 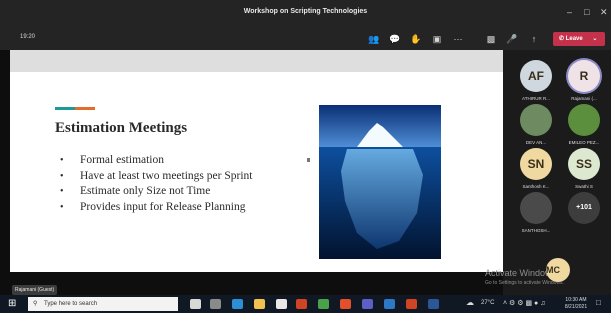 What do you see at coordinates (569, 12) in the screenshot?
I see `minimize-icon: –` at bounding box center [569, 12].